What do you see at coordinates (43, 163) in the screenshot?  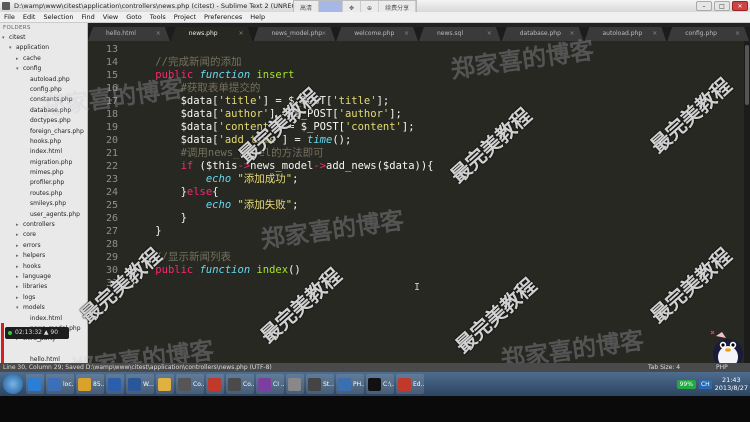 I see `sidebar-tree-item: migration.php` at bounding box center [43, 163].